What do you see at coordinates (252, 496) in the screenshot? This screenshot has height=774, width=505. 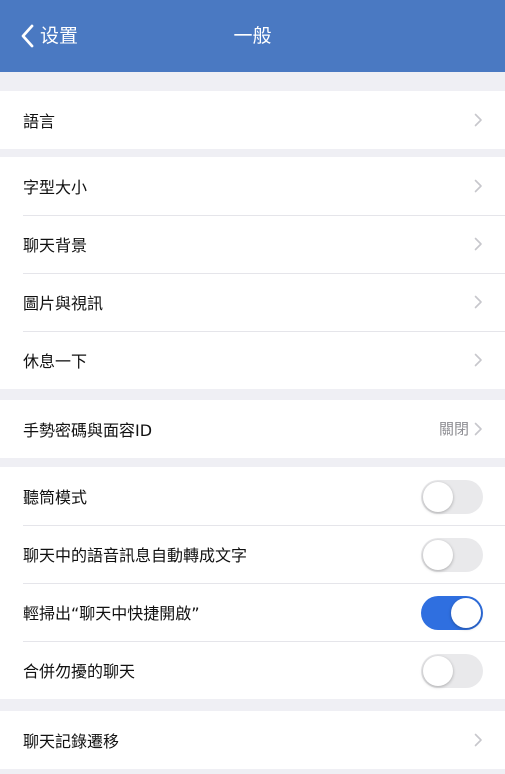 I see `settings-row-earpiece-mode: 聽筒模式` at bounding box center [252, 496].